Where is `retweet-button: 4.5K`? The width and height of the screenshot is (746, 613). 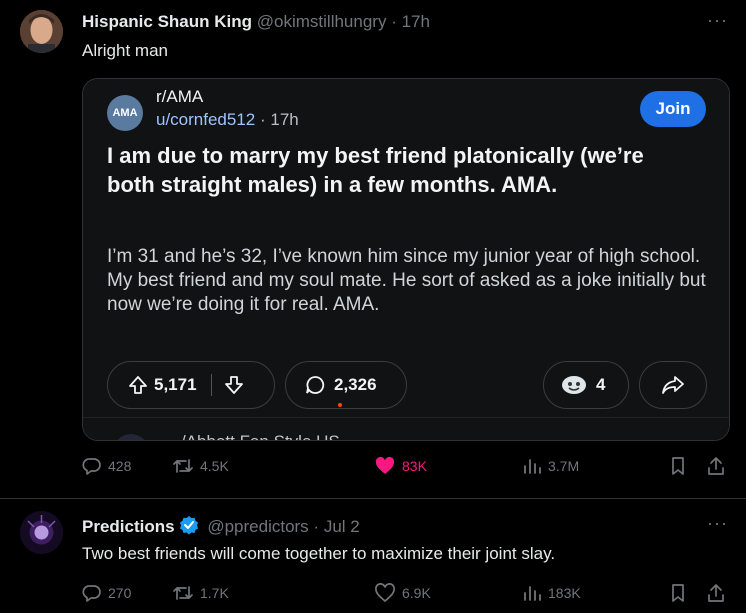 retweet-button: 4.5K is located at coordinates (200, 466).